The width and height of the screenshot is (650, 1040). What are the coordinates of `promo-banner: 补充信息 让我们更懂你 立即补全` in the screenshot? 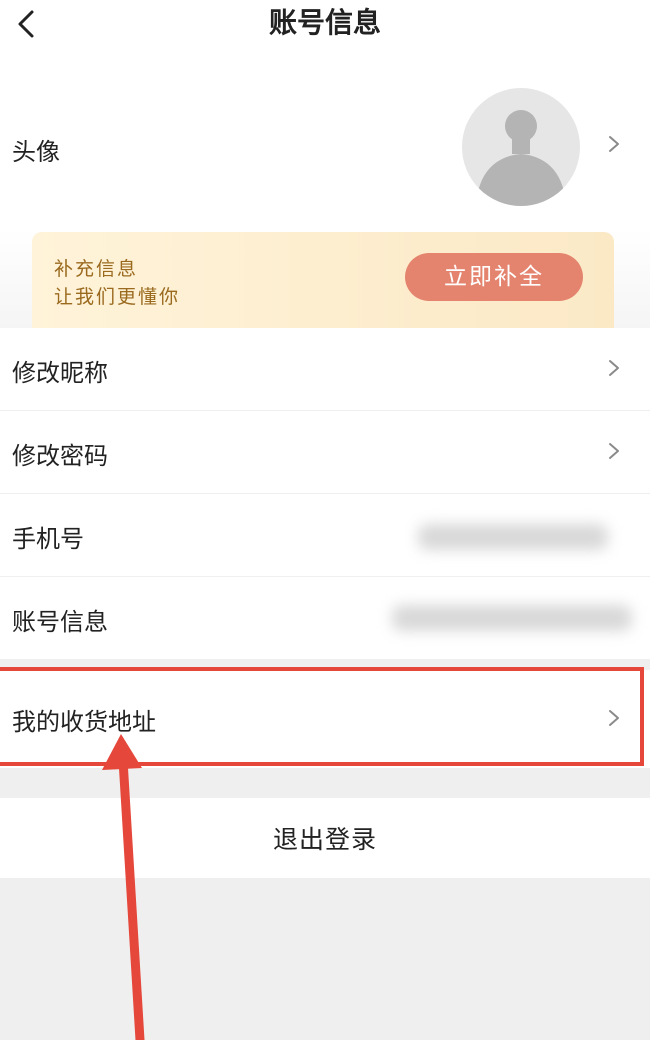 It's located at (323, 280).